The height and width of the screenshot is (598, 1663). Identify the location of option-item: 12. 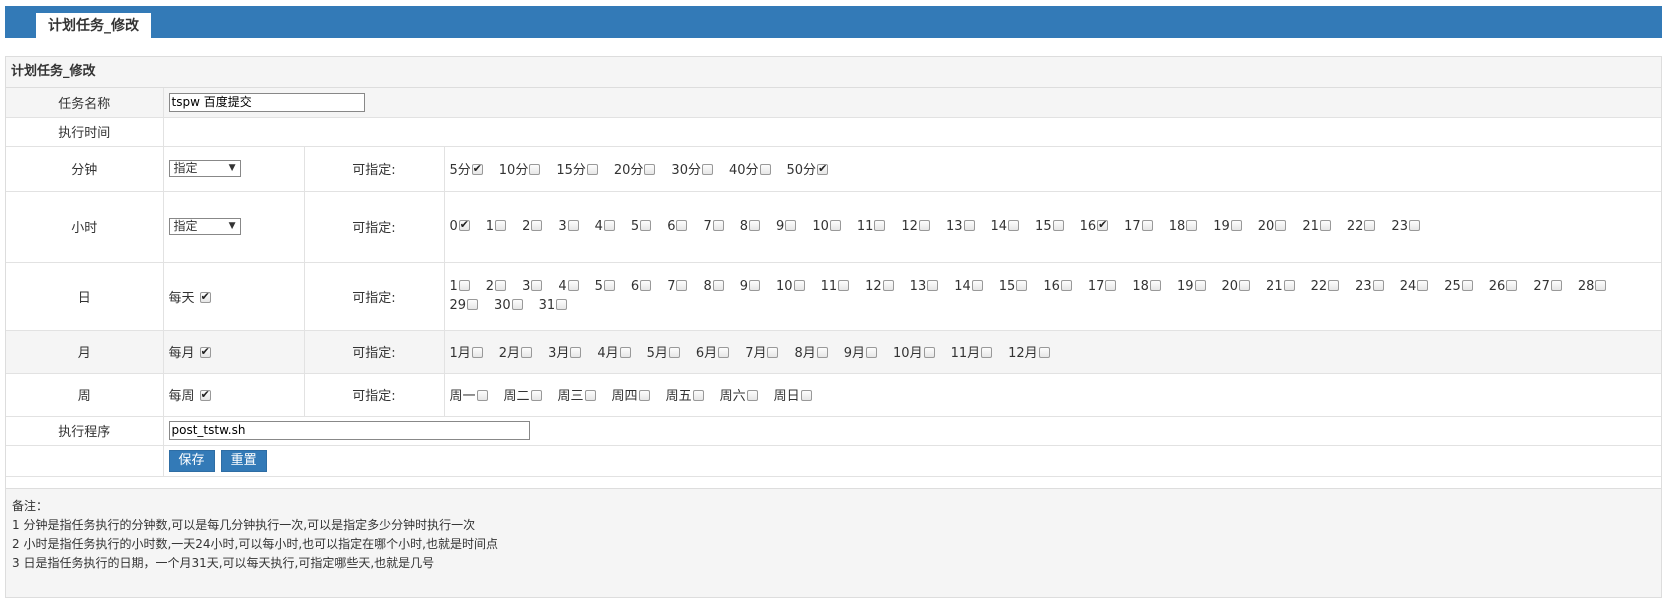
(879, 286).